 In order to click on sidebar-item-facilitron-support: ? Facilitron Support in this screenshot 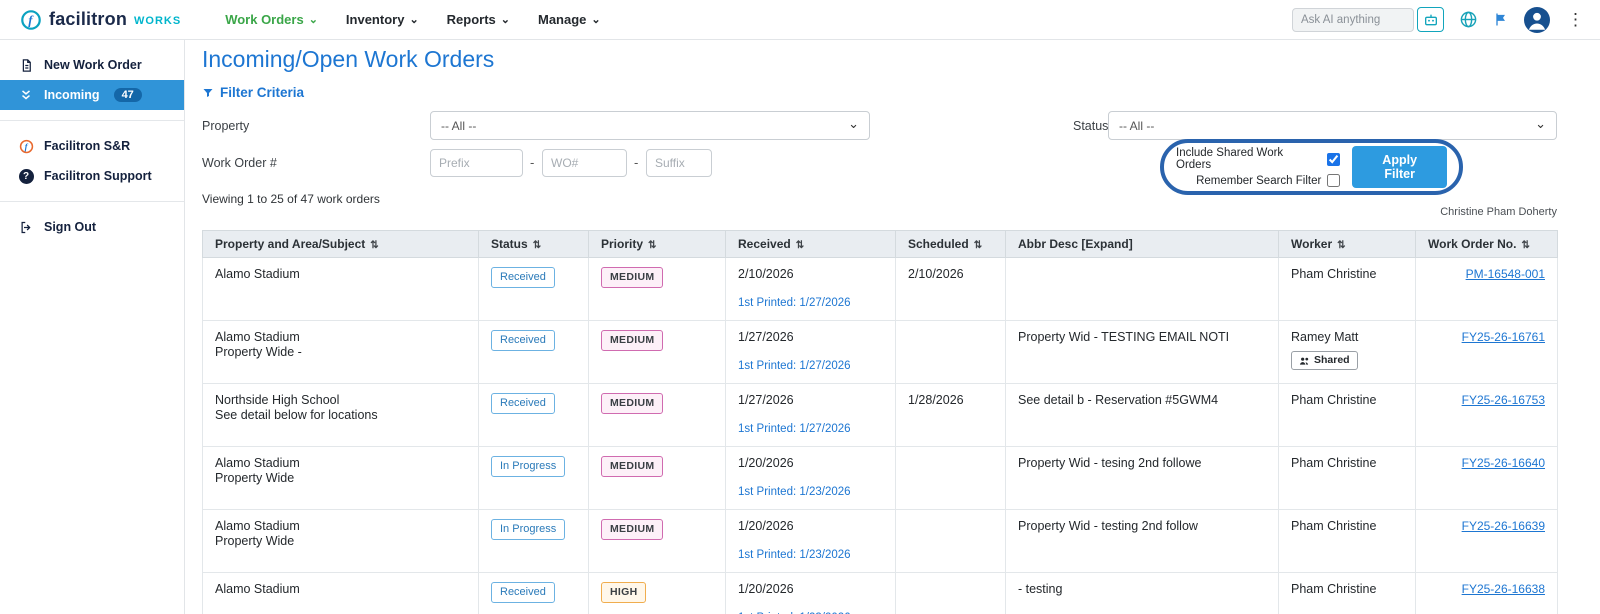, I will do `click(92, 176)`.